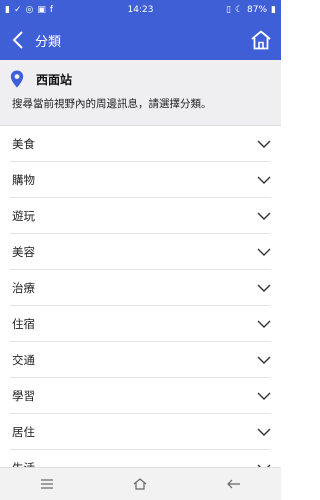 Image resolution: width=320 pixels, height=500 pixels. What do you see at coordinates (23, 179) in the screenshot?
I see `category-label: 購物` at bounding box center [23, 179].